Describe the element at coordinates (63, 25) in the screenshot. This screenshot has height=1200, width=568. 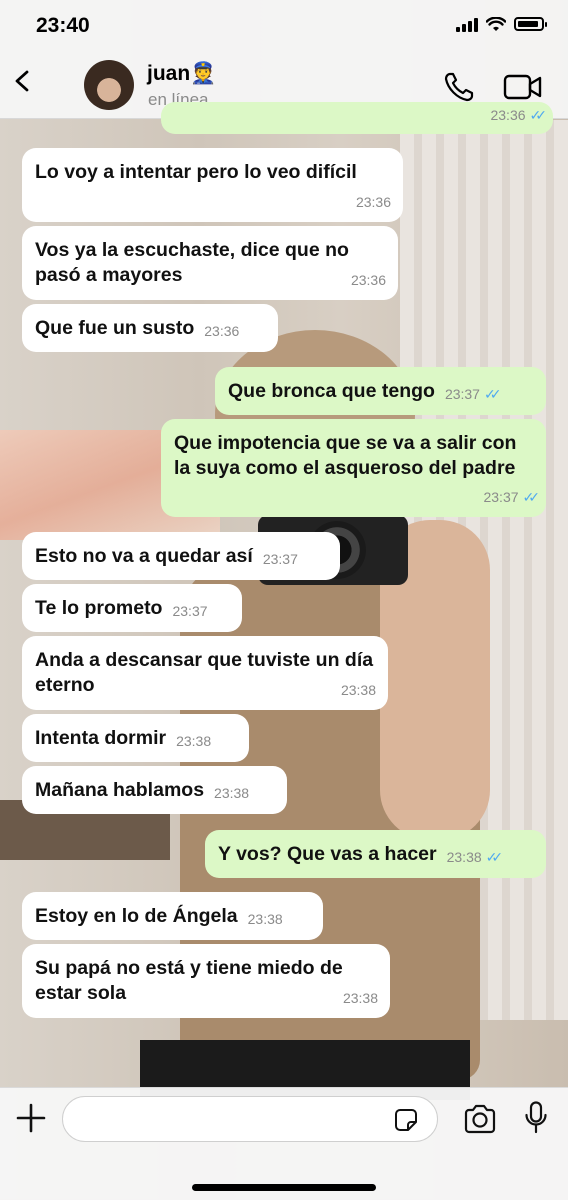
I see `status-time: 23:40` at that location.